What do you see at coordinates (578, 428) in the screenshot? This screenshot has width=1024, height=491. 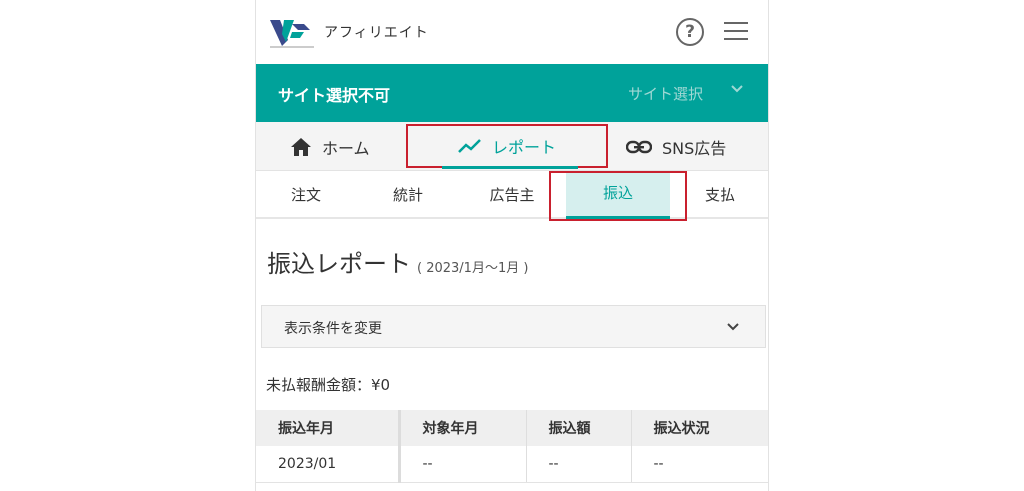 I see `col-transfer-amount: 振込額` at bounding box center [578, 428].